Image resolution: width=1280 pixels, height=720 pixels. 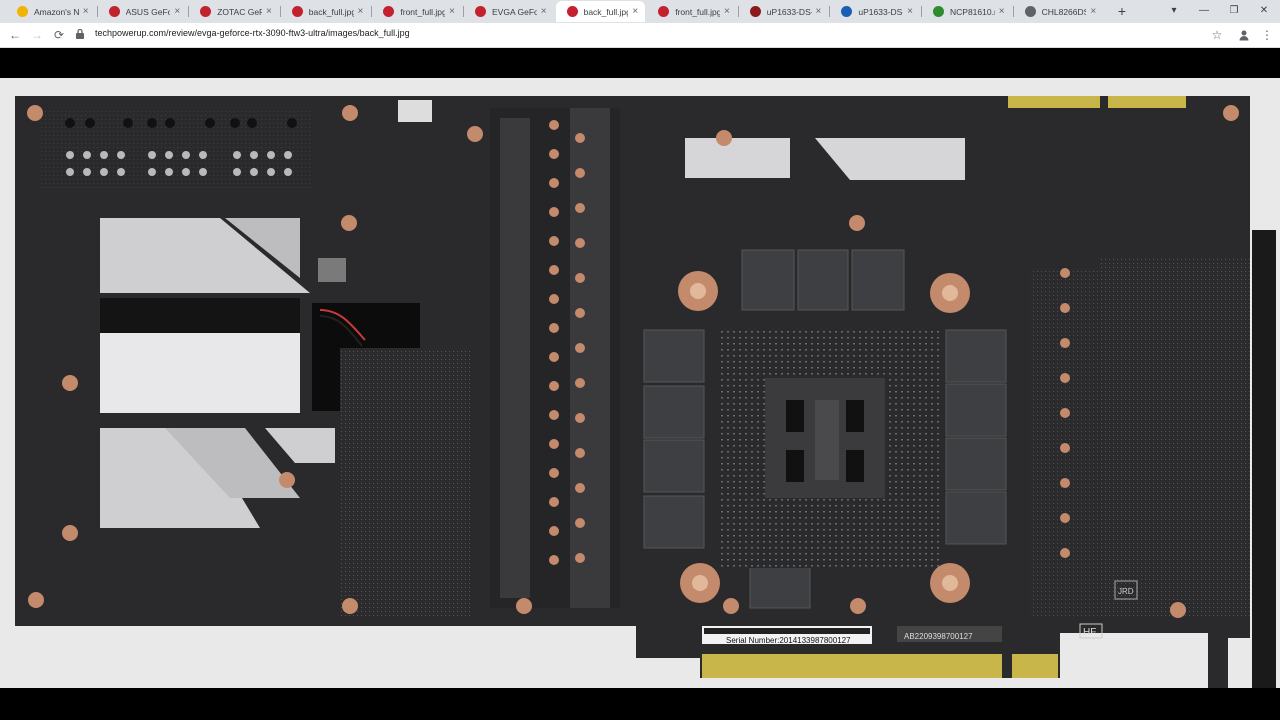 I want to click on tab-search-button: ▾, so click(x=1174, y=11).